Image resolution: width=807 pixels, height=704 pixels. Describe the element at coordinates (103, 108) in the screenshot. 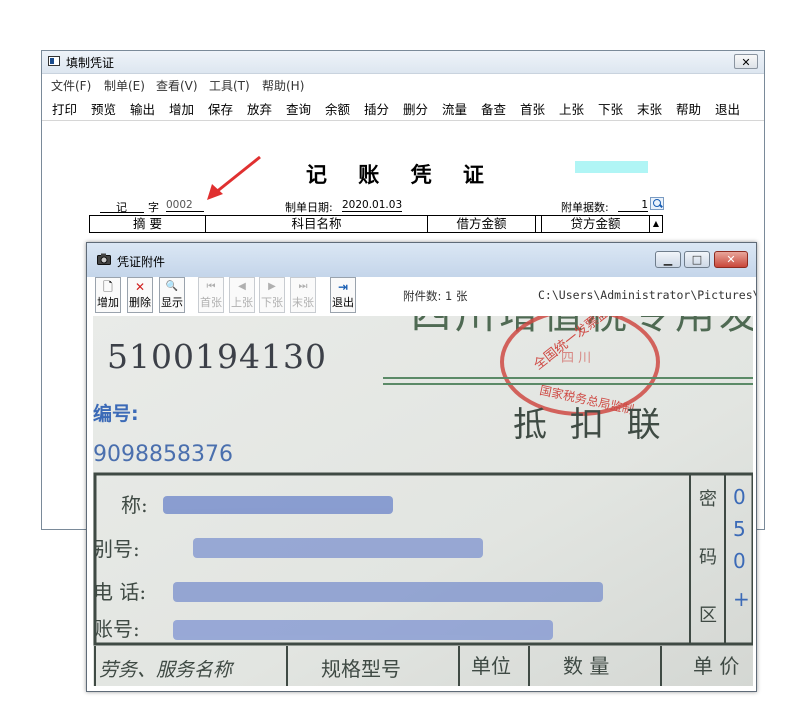

I see `toolbar-preview: 预览` at that location.